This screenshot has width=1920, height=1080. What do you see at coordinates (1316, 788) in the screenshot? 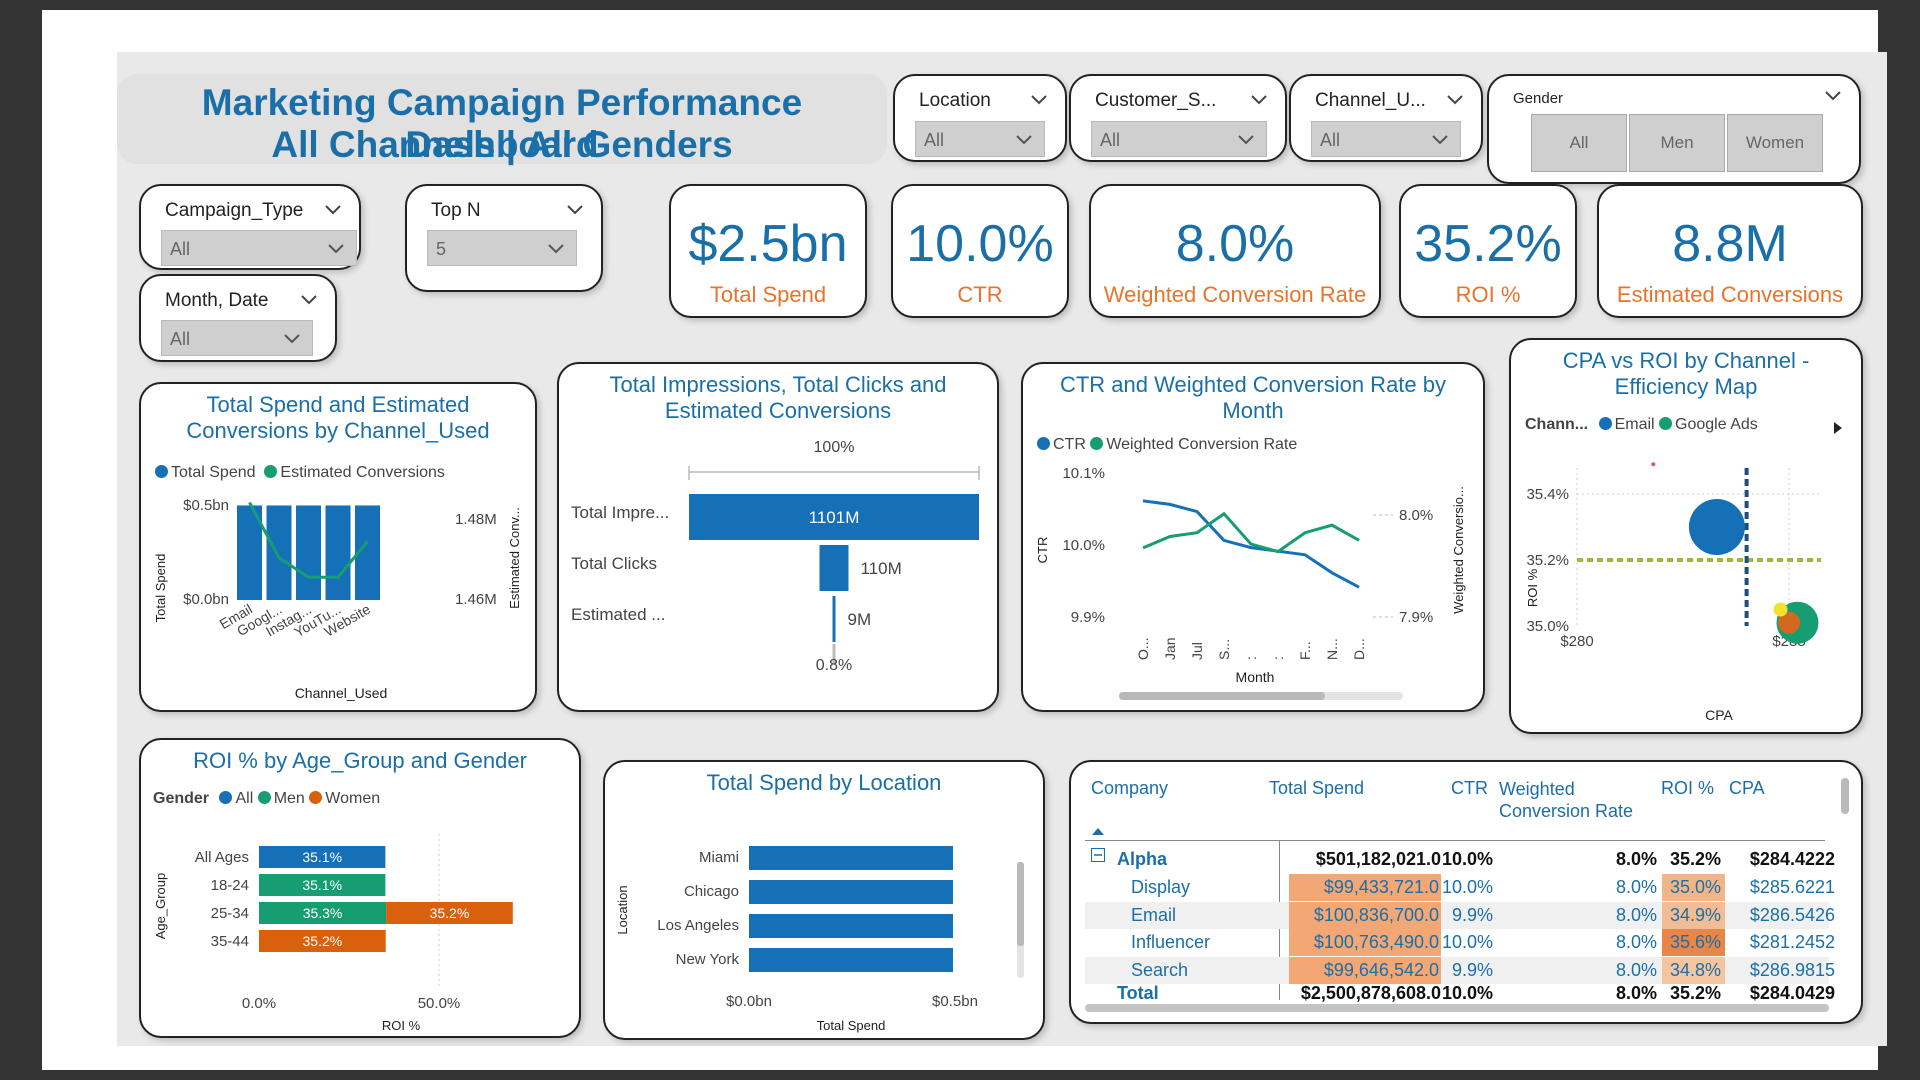
I see `column-header-total-spend: Total Spend` at bounding box center [1316, 788].